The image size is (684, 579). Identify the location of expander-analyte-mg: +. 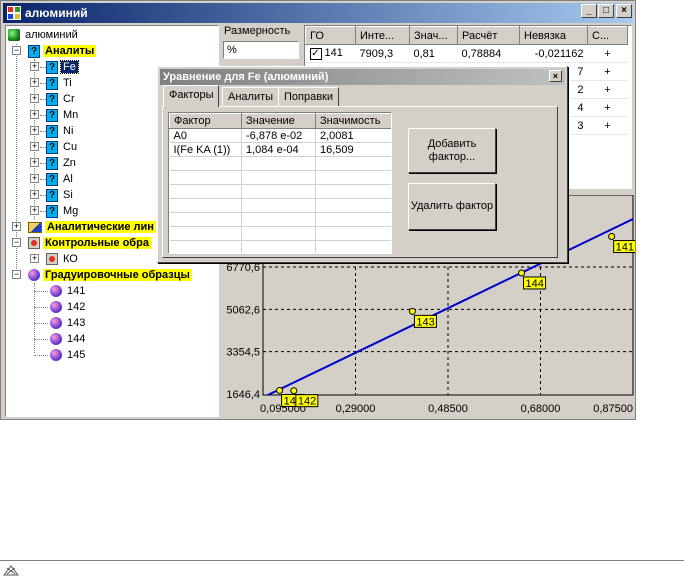
(34, 210).